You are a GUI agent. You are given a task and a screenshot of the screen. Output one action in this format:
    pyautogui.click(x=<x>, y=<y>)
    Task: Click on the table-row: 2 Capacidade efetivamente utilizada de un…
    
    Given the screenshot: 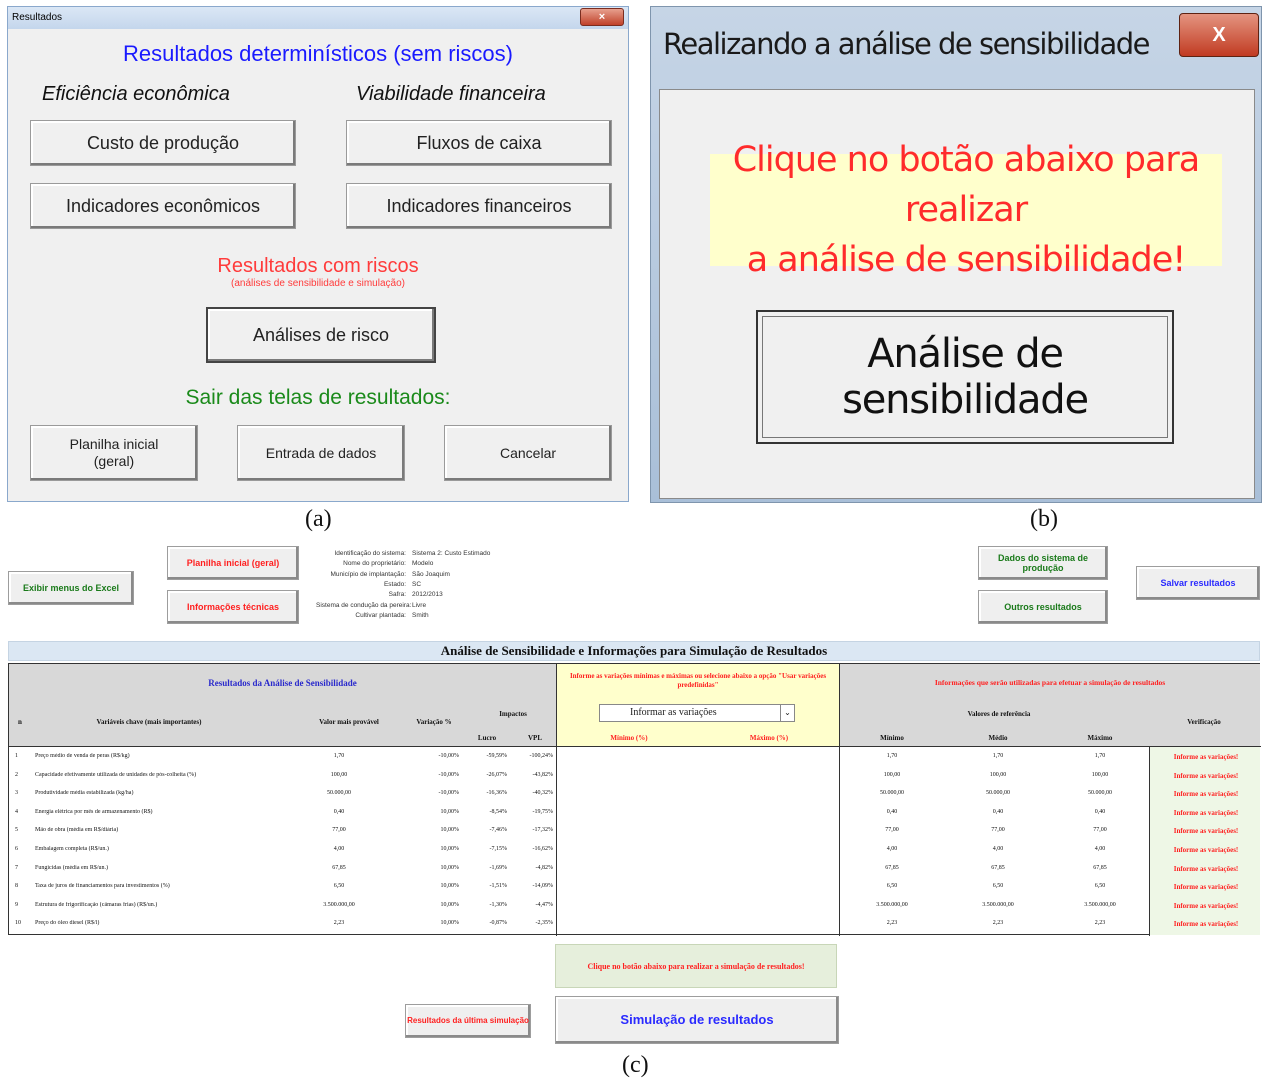 What is the action you would take?
    pyautogui.click(x=635, y=776)
    